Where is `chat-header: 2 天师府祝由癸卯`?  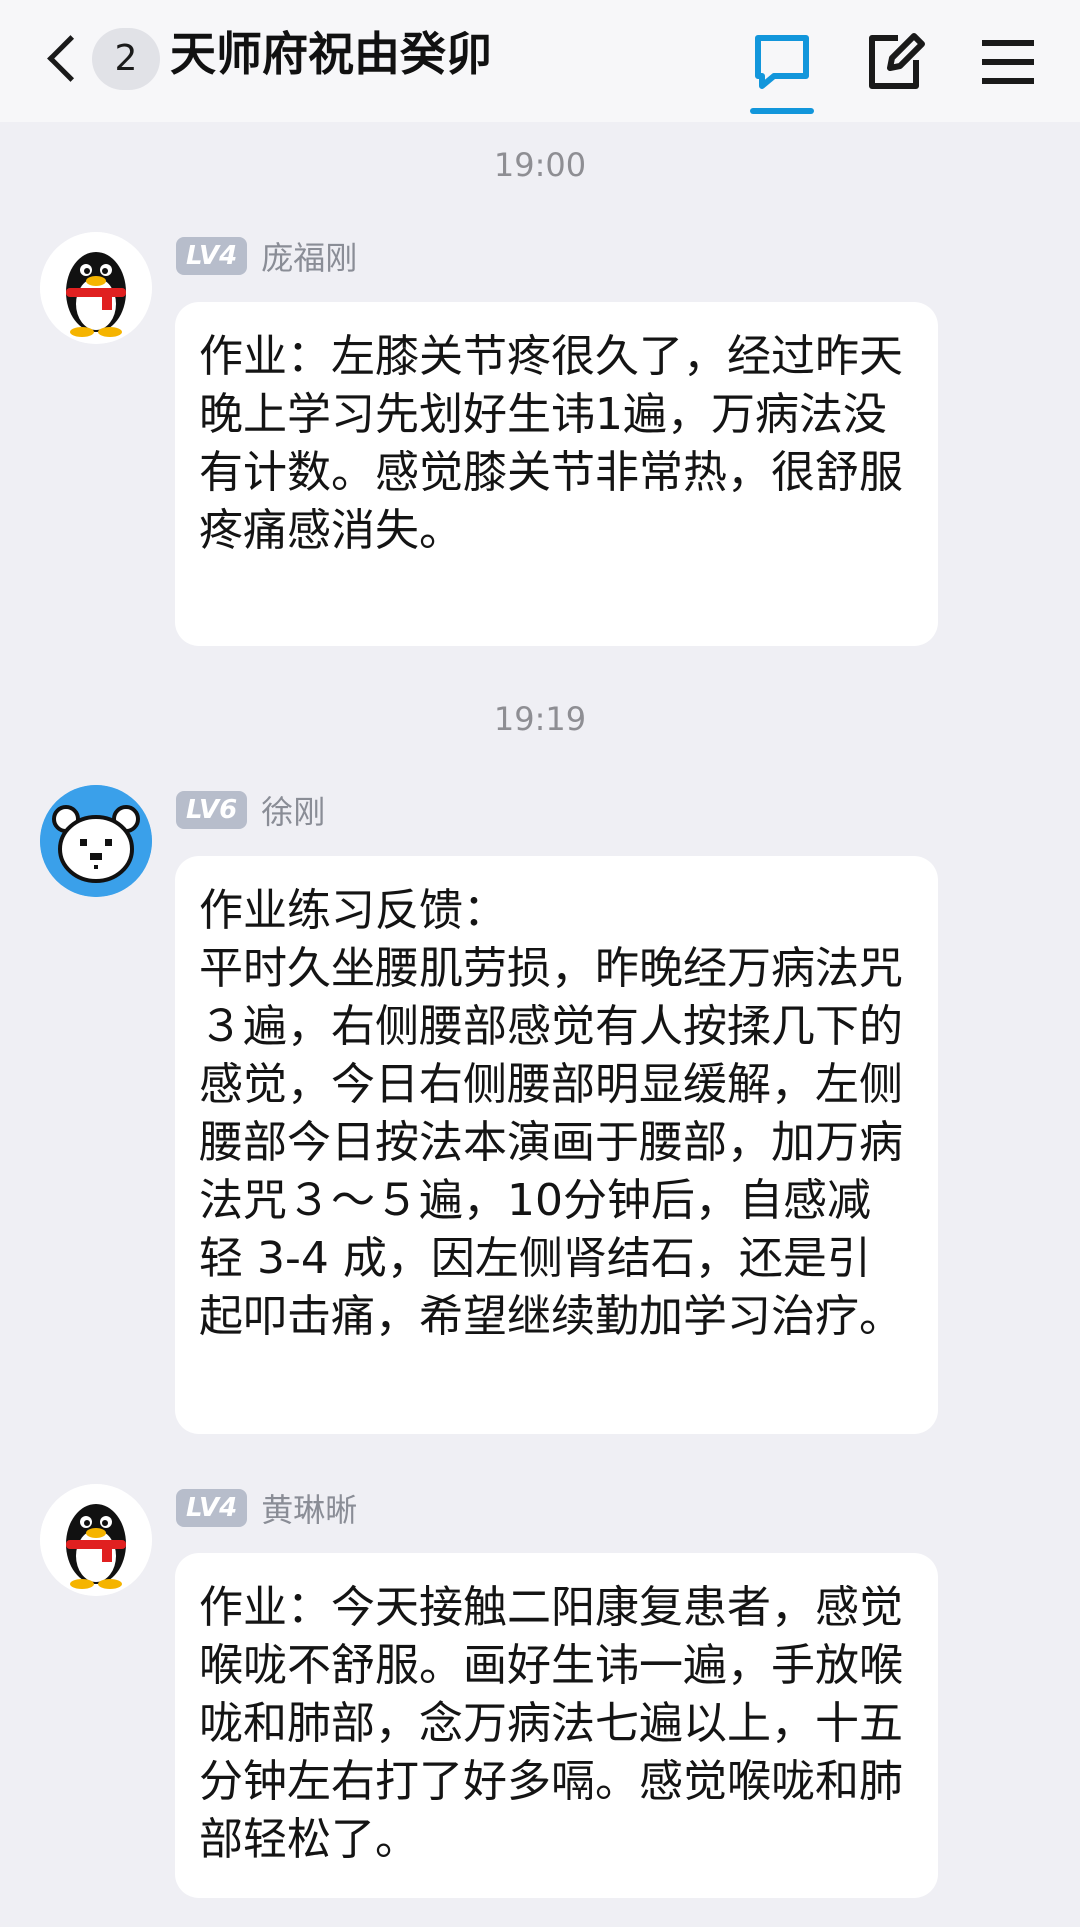
chat-header: 2 天师府祝由癸卯 is located at coordinates (540, 61).